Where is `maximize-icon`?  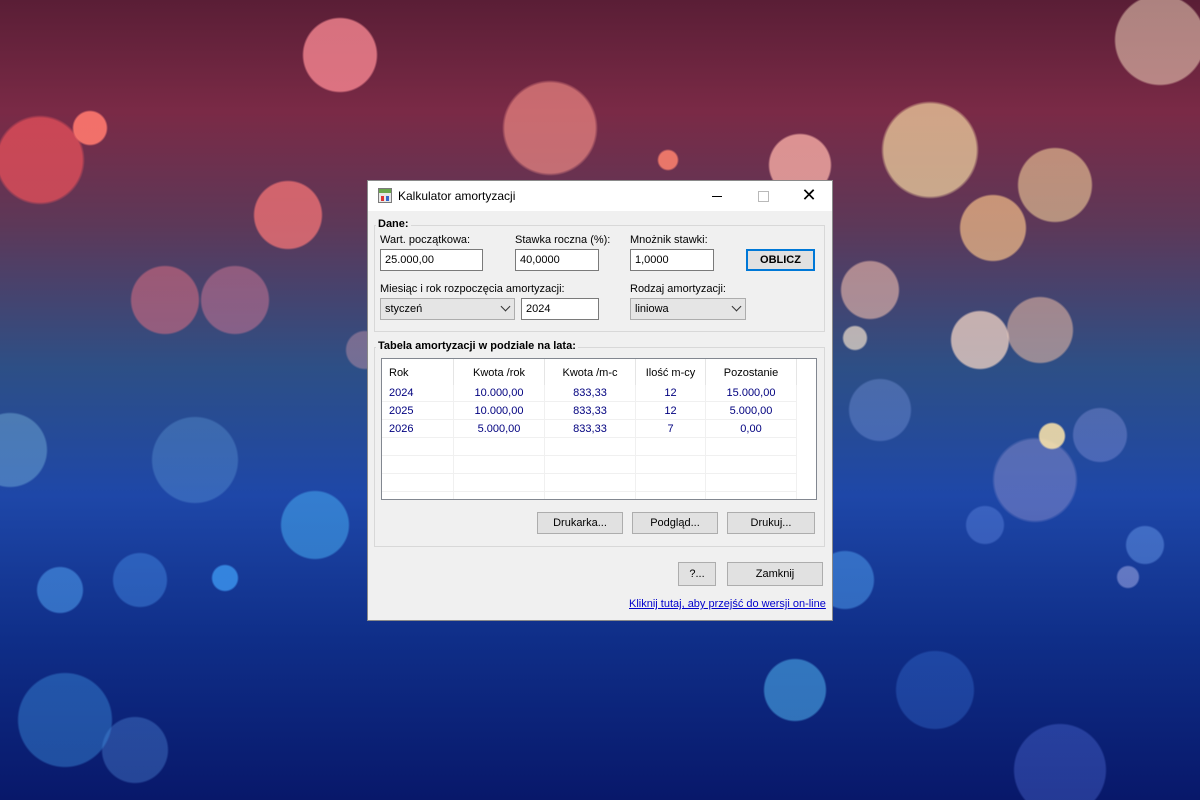 maximize-icon is located at coordinates (763, 196).